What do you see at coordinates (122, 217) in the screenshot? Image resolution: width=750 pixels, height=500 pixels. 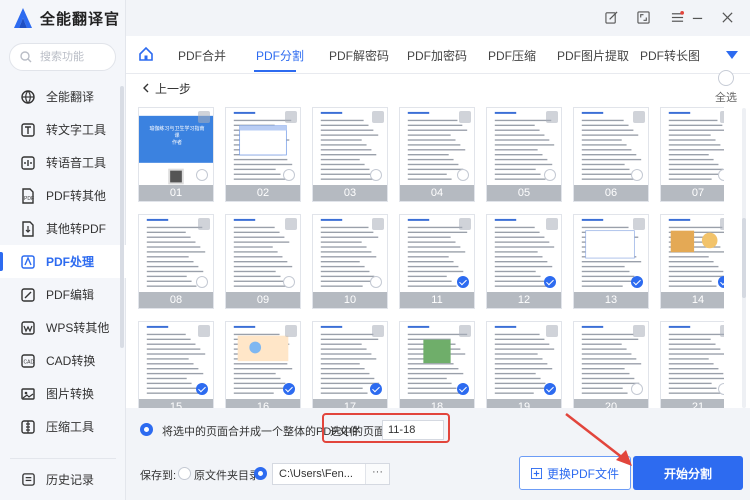 I see `sidebar-scrollbar` at bounding box center [122, 217].